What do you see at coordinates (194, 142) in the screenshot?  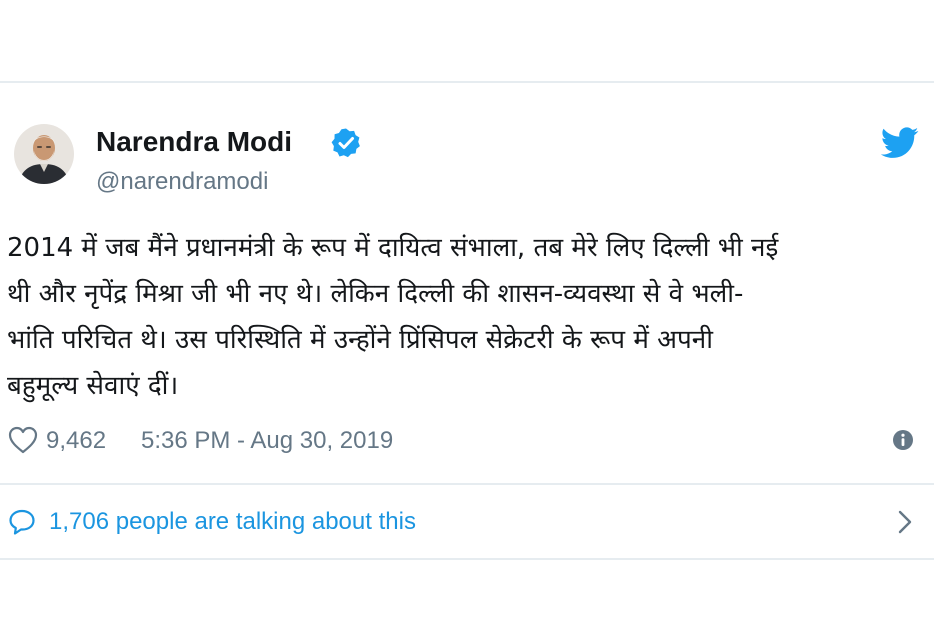 I see `author-name: Narendra Modi` at bounding box center [194, 142].